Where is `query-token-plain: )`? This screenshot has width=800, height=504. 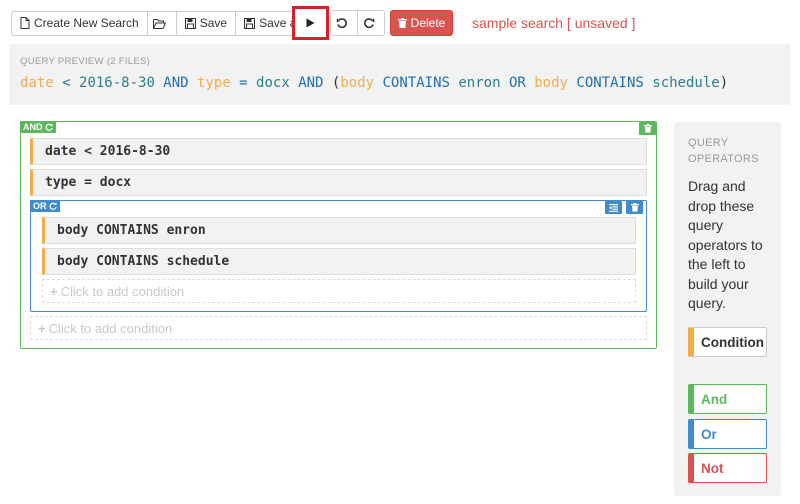 query-token-plain: ) is located at coordinates (724, 83).